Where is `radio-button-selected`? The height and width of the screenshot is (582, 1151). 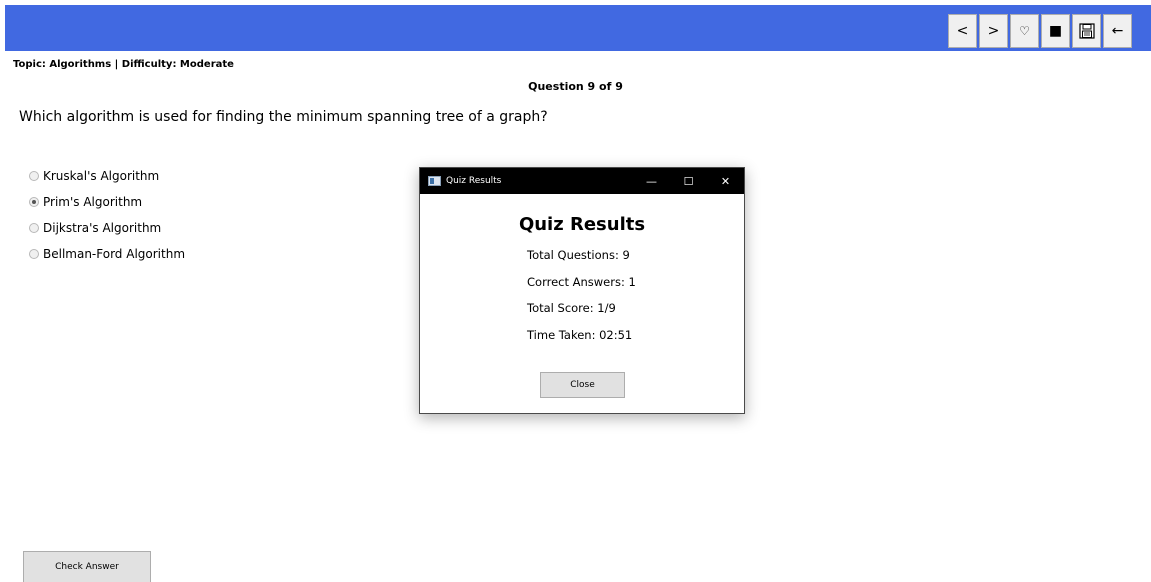 radio-button-selected is located at coordinates (34, 202).